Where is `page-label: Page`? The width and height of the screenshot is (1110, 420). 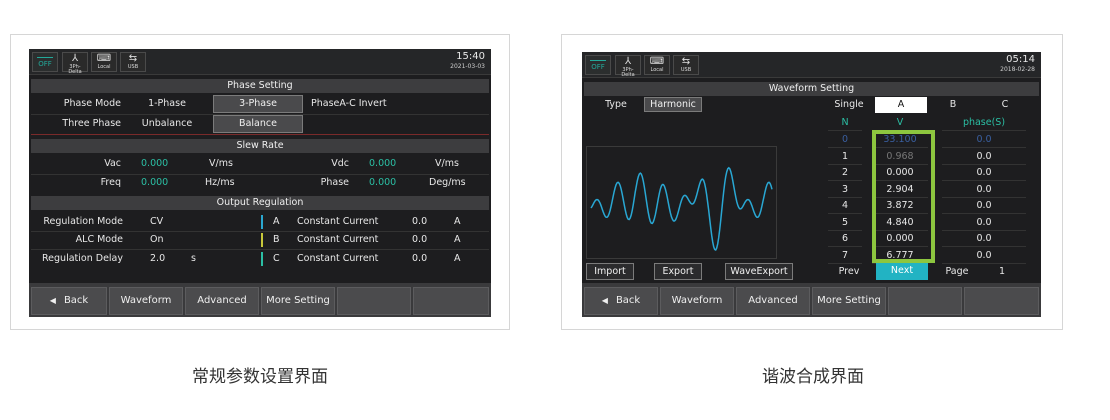
page-label: Page is located at coordinates (957, 271).